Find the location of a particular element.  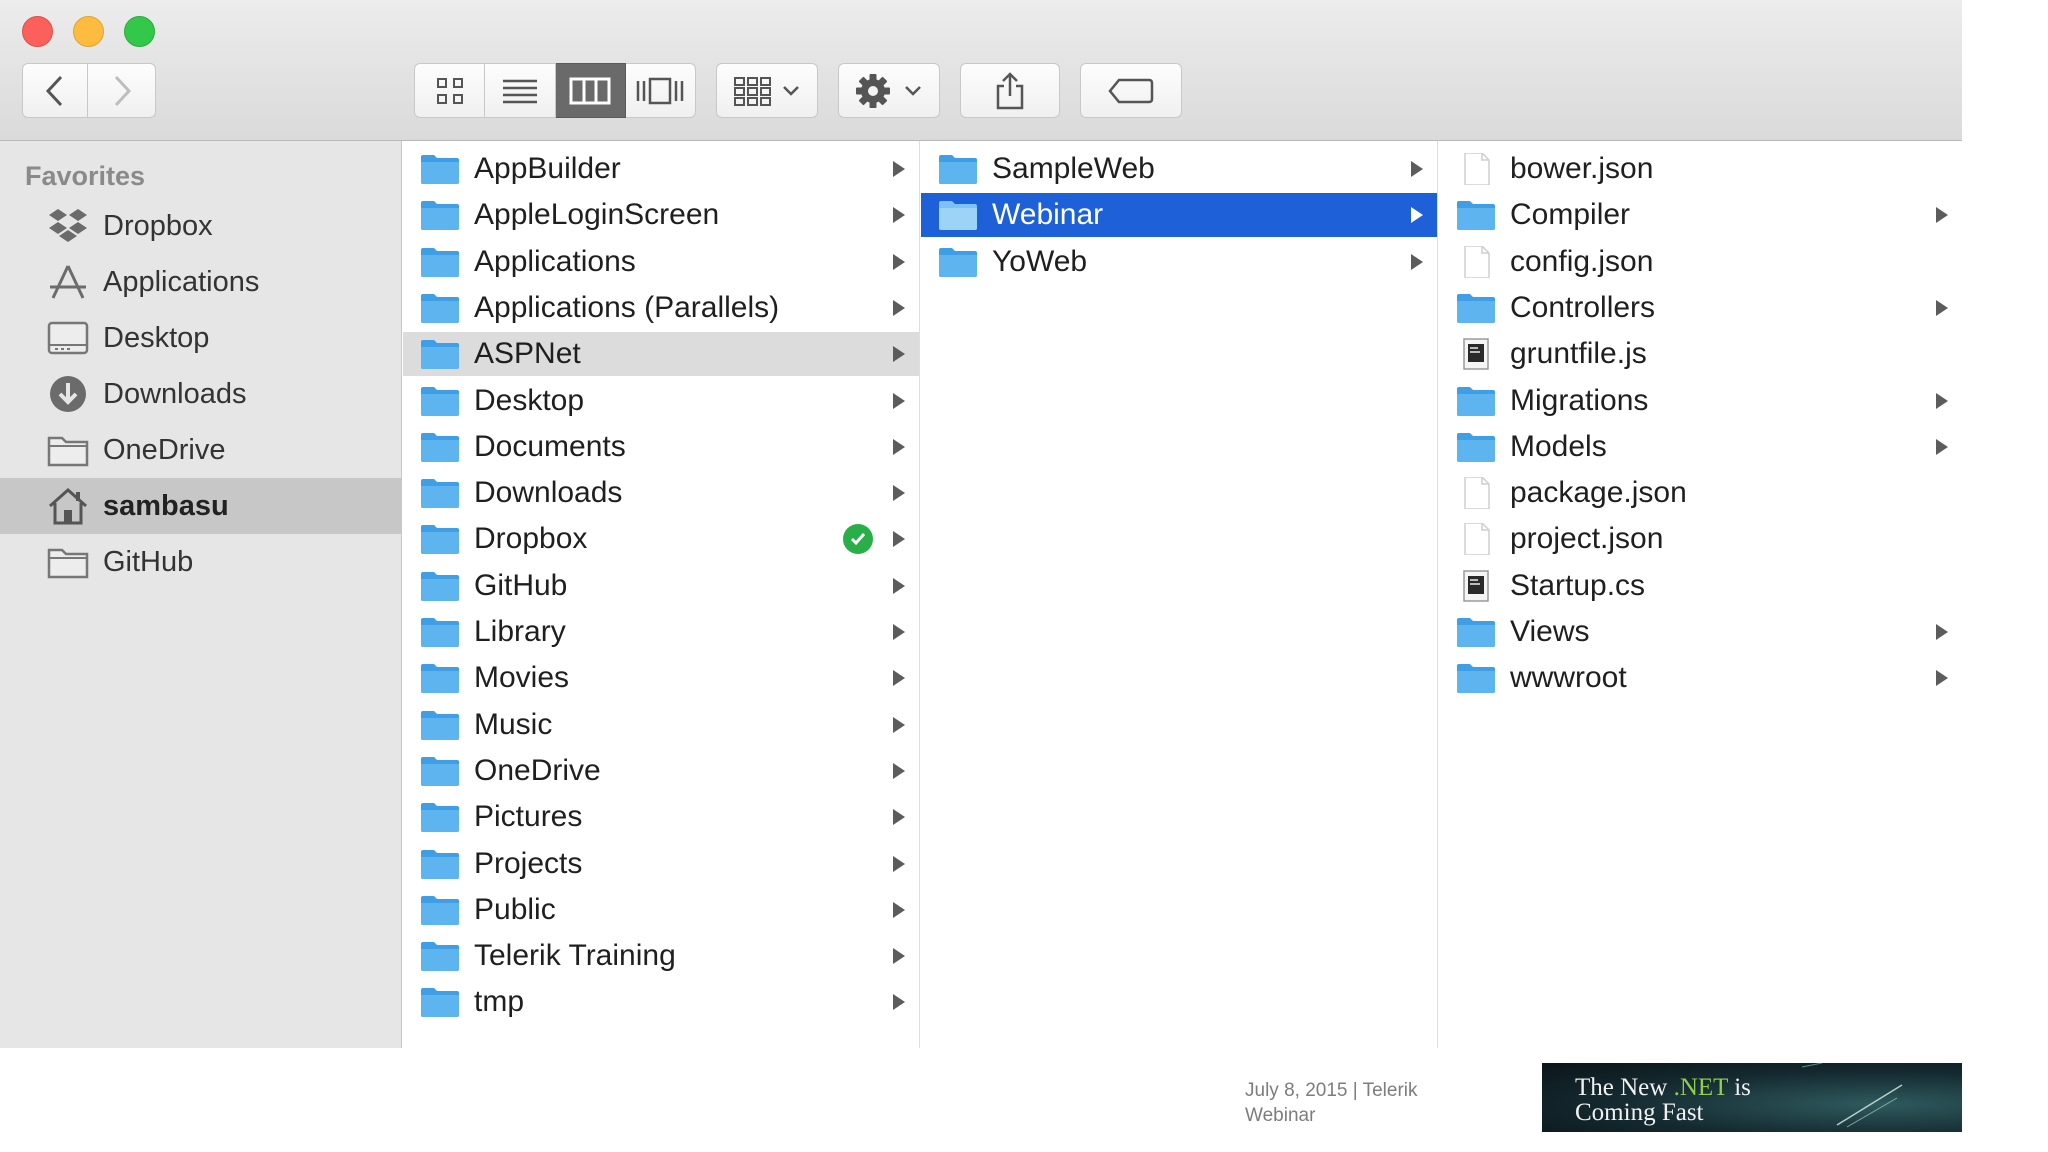

list-item-startup-cs: Startup.cs is located at coordinates (1700, 586).